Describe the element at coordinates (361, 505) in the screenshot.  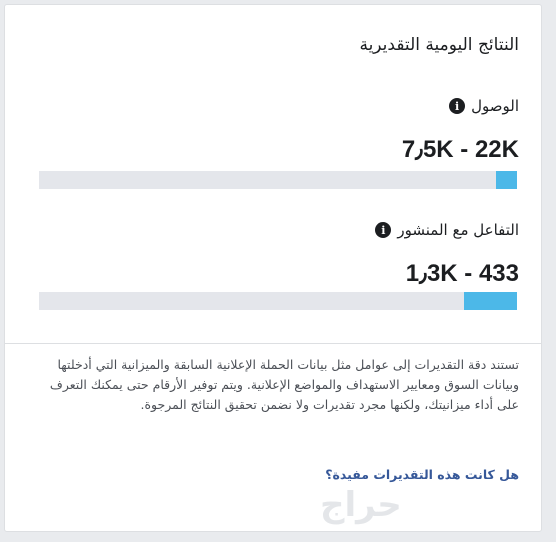
I see `watermark-logo: حراج` at that location.